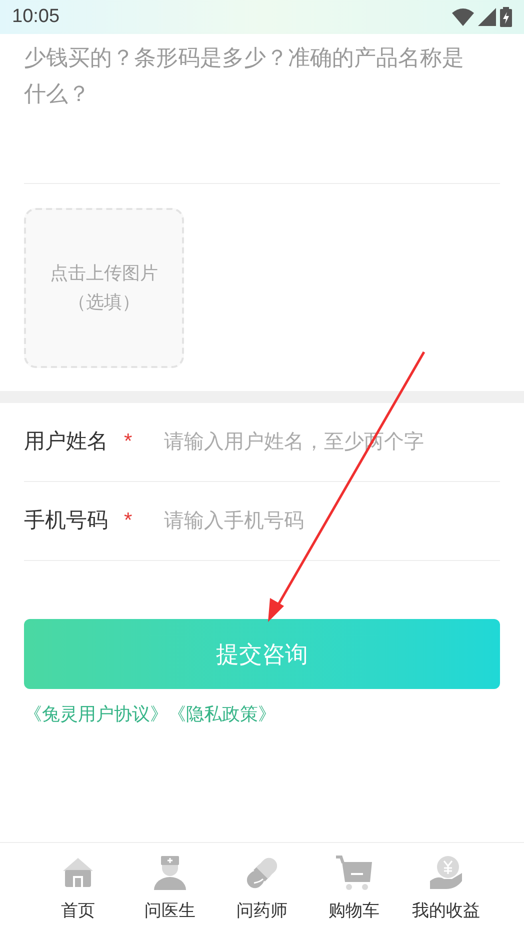 This screenshot has height=931, width=524. What do you see at coordinates (244, 76) in the screenshot?
I see `question-text: 少钱买的？条形码是多少？准确的产品名称是什么？` at bounding box center [244, 76].